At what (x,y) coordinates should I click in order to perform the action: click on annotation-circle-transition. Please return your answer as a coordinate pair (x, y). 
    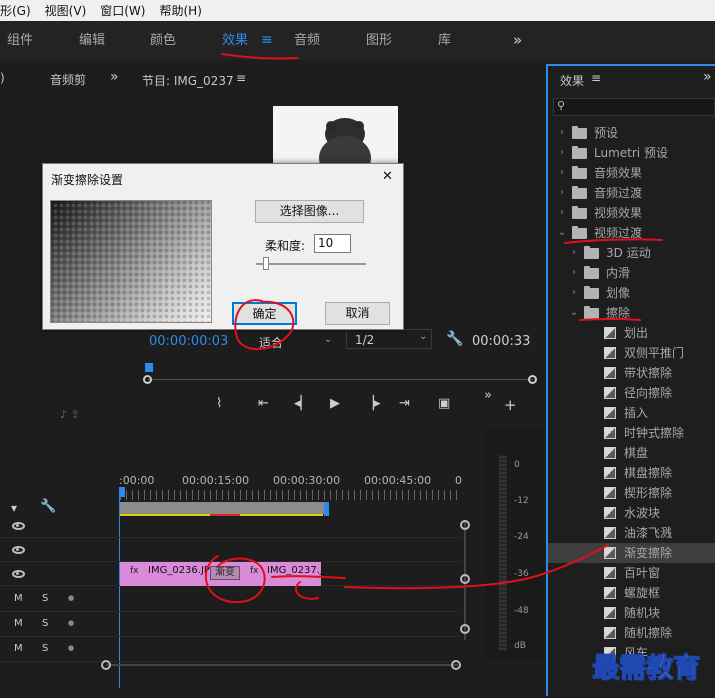
    Looking at the image, I should click on (235, 579).